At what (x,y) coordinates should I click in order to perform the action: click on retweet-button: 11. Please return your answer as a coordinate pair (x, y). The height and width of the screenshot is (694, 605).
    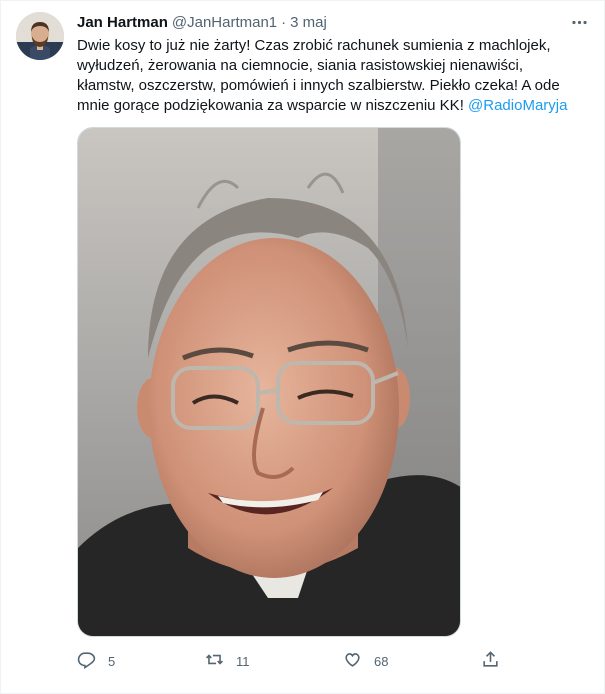
    Looking at the image, I should click on (227, 661).